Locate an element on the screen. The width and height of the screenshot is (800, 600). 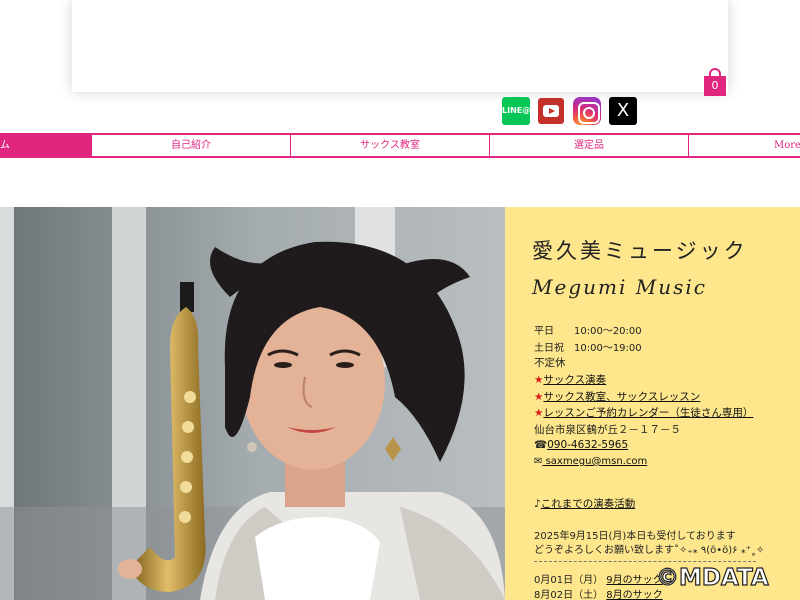
link-sax-performance-row: ★サックス演奏 is located at coordinates (570, 379).